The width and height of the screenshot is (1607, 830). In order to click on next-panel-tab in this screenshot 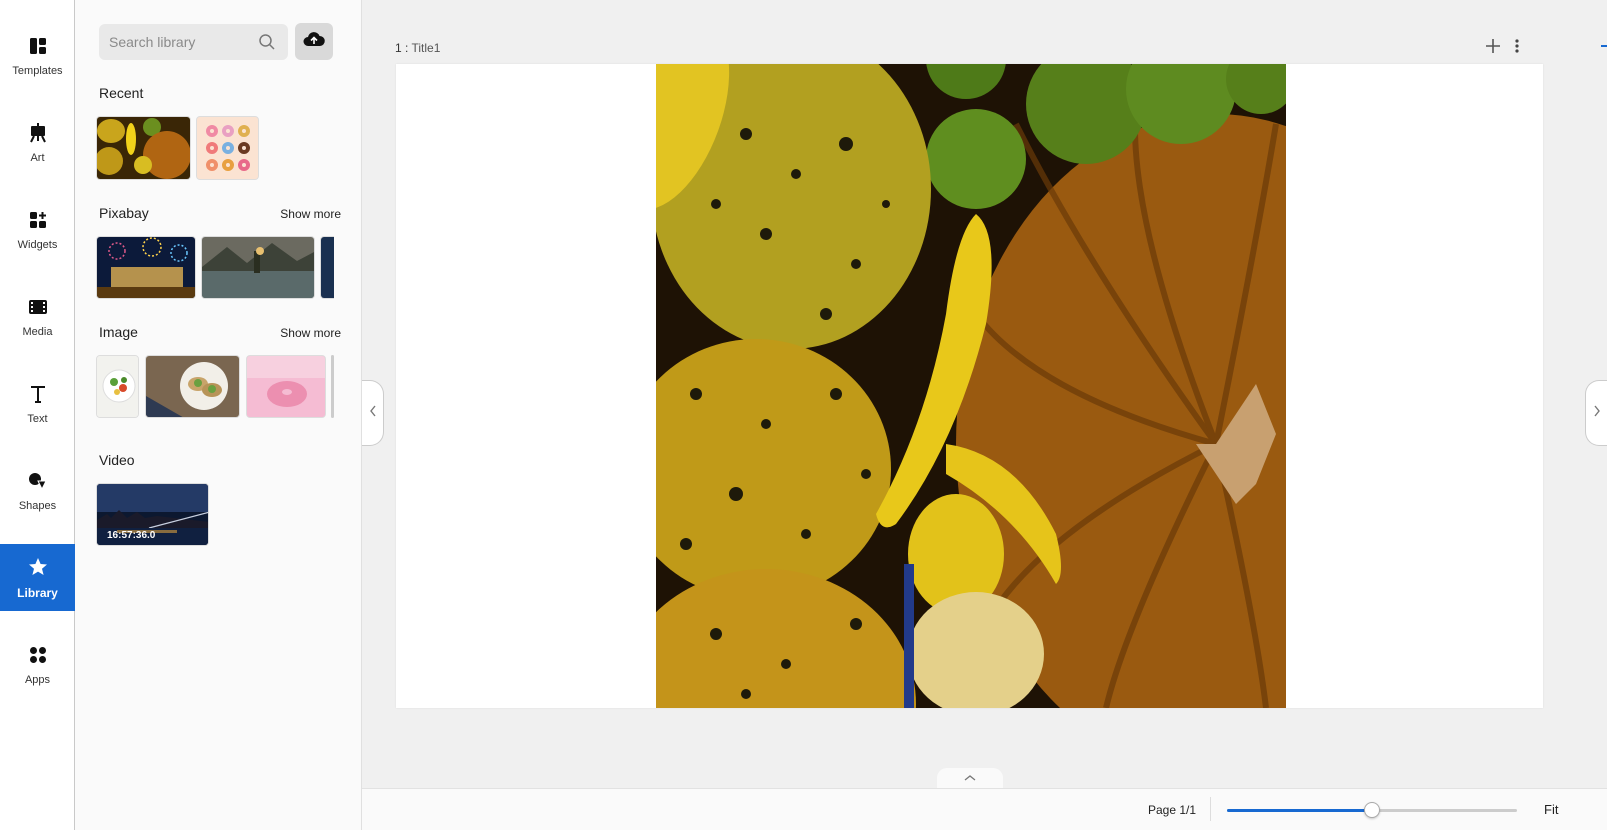, I will do `click(1596, 413)`.